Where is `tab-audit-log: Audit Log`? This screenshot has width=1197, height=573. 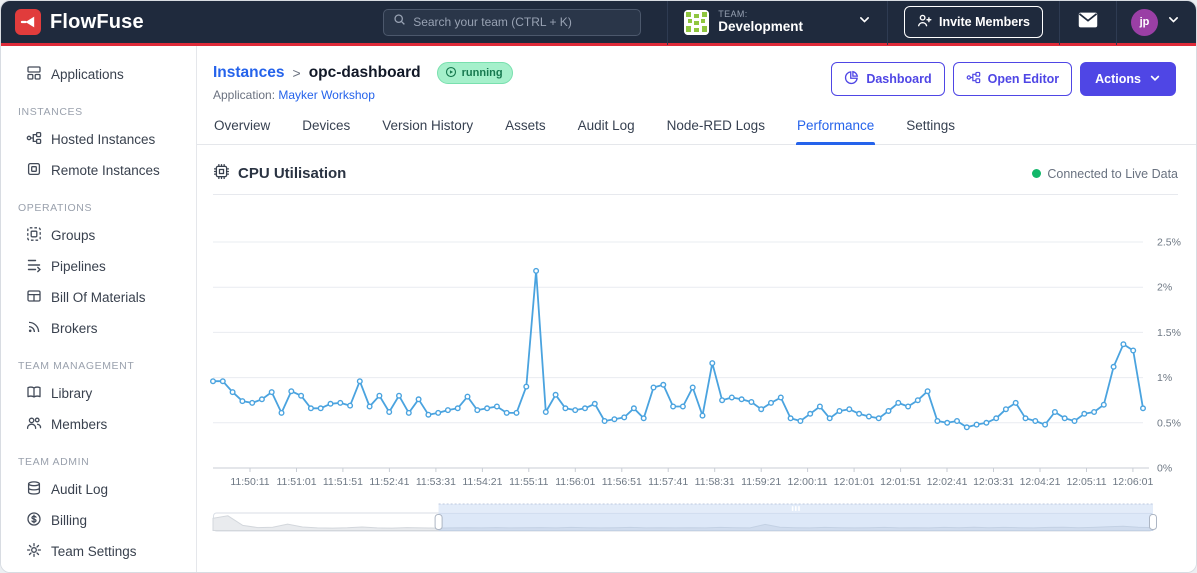
tab-audit-log: Audit Log is located at coordinates (606, 131).